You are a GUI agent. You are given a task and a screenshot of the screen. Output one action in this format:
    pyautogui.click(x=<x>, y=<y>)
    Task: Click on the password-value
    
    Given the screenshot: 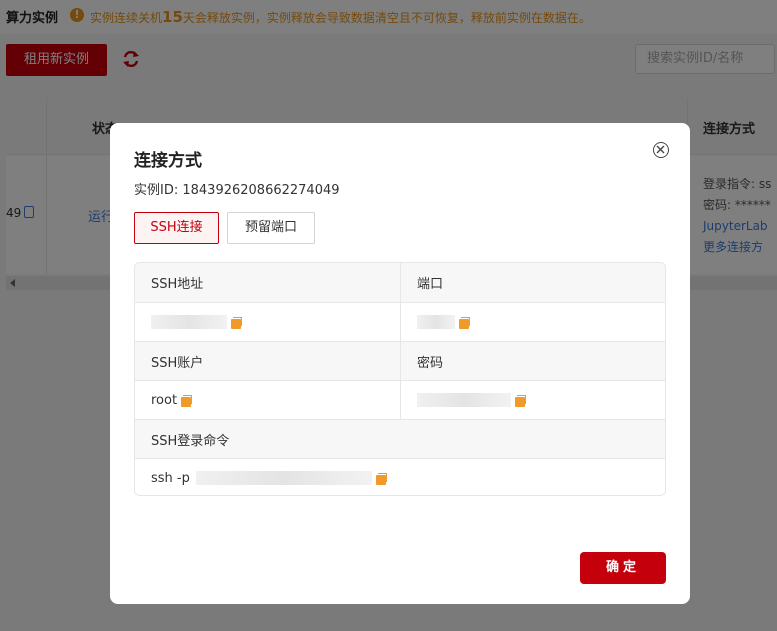 What is the action you would take?
    pyautogui.click(x=533, y=400)
    